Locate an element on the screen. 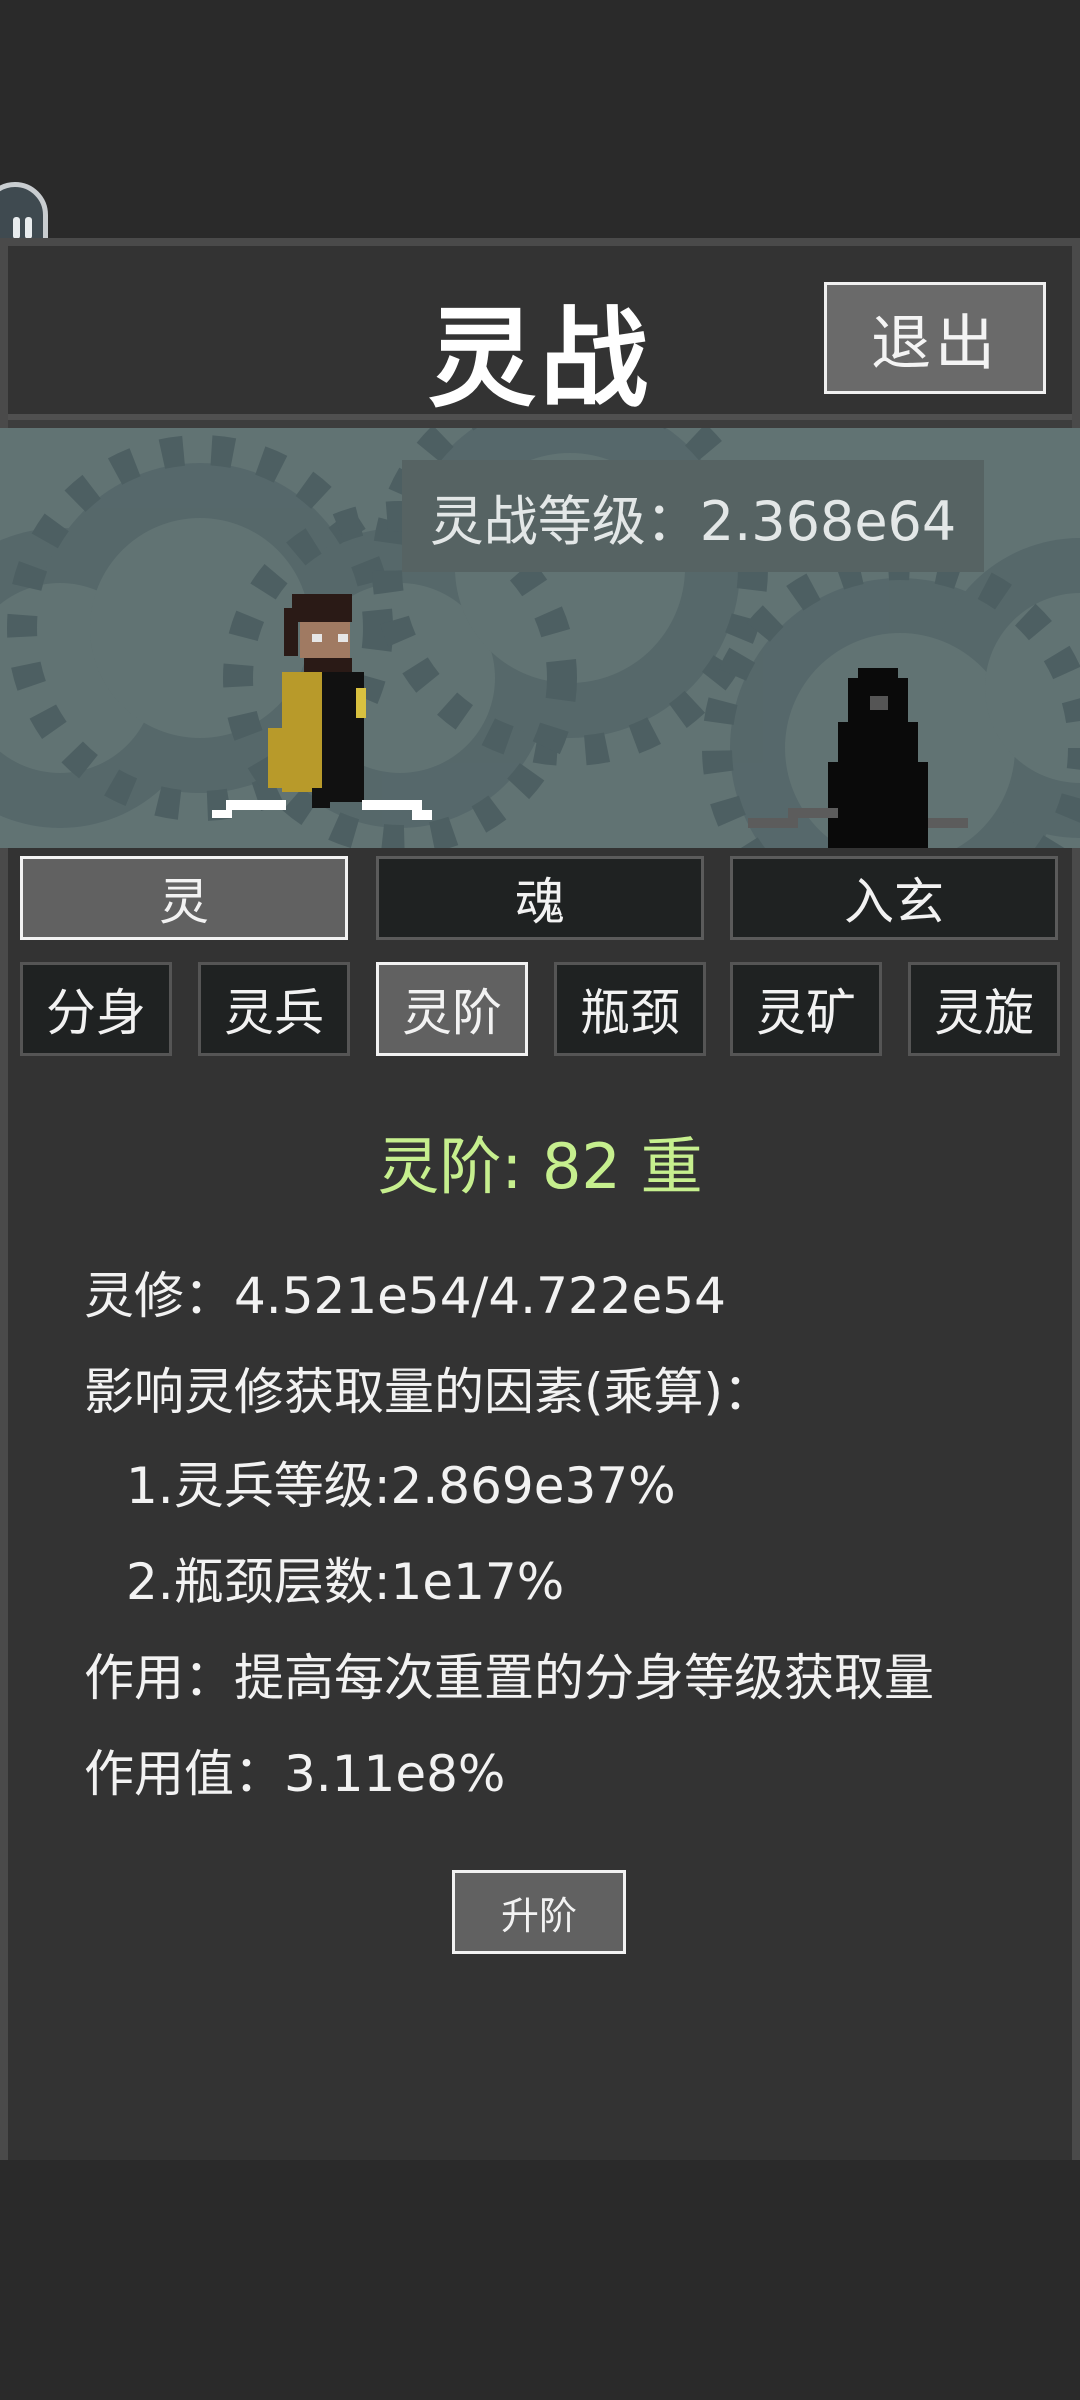  effect-value: 作用值：3.11e8% is located at coordinates (295, 1774).